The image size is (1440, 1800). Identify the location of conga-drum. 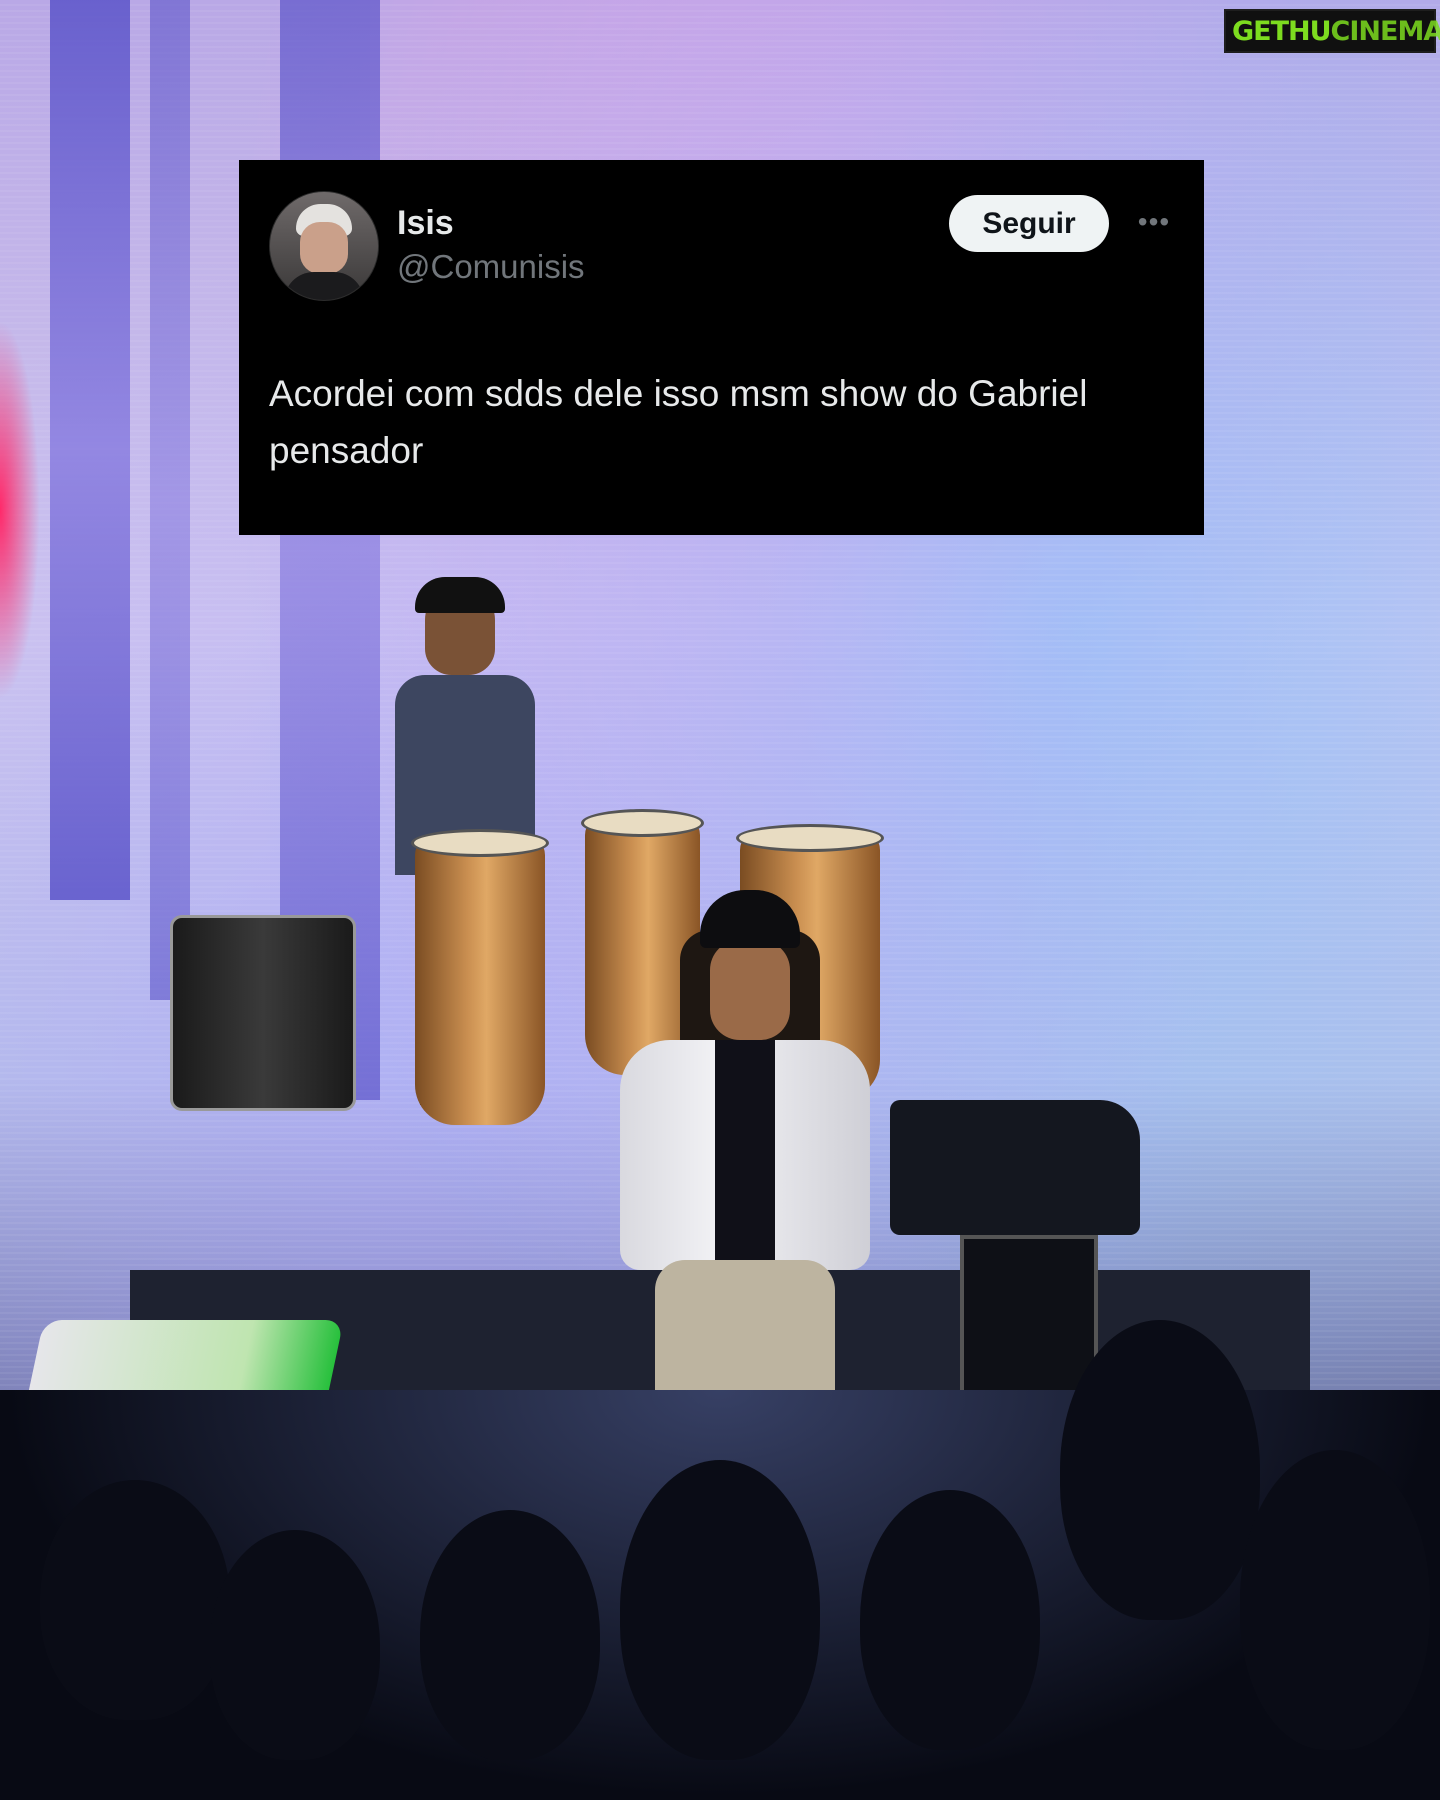
(480, 977).